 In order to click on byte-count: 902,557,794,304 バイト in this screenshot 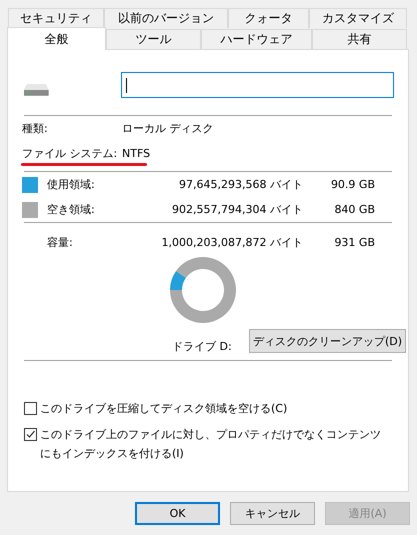, I will do `click(237, 209)`.